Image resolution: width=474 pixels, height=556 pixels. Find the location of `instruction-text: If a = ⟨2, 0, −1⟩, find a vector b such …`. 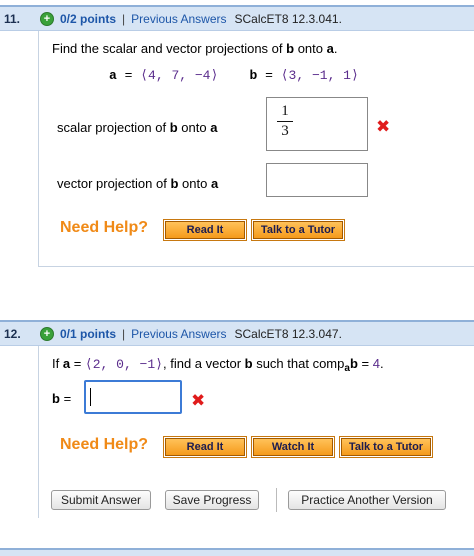

instruction-text: If a = ⟨2, 0, −1⟩, find a vector b such … is located at coordinates (218, 365).